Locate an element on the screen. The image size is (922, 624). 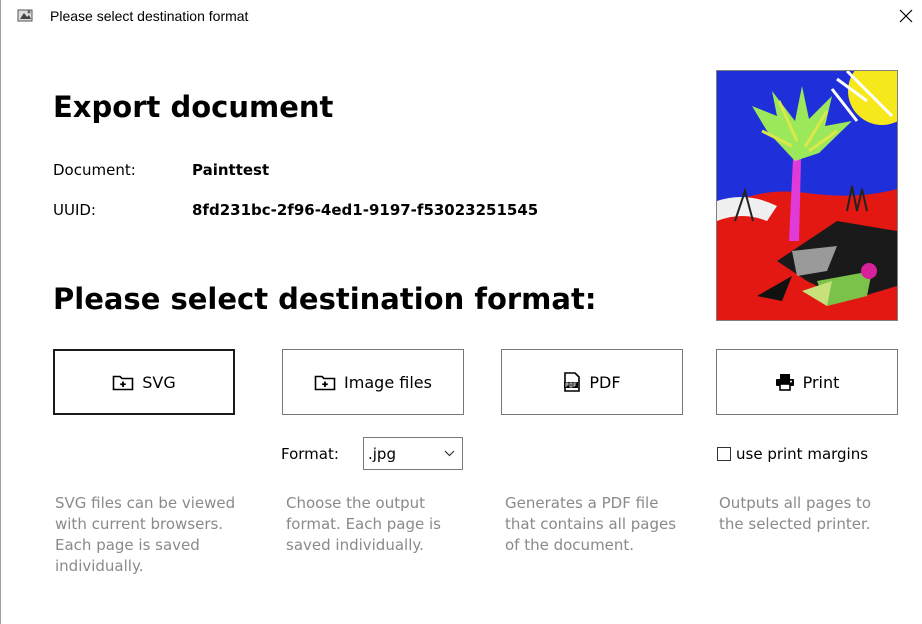
page-title: Export document is located at coordinates (193, 107).